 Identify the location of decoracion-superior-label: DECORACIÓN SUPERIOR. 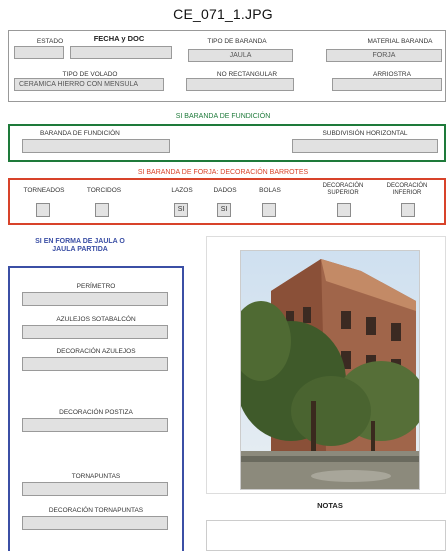
(343, 189).